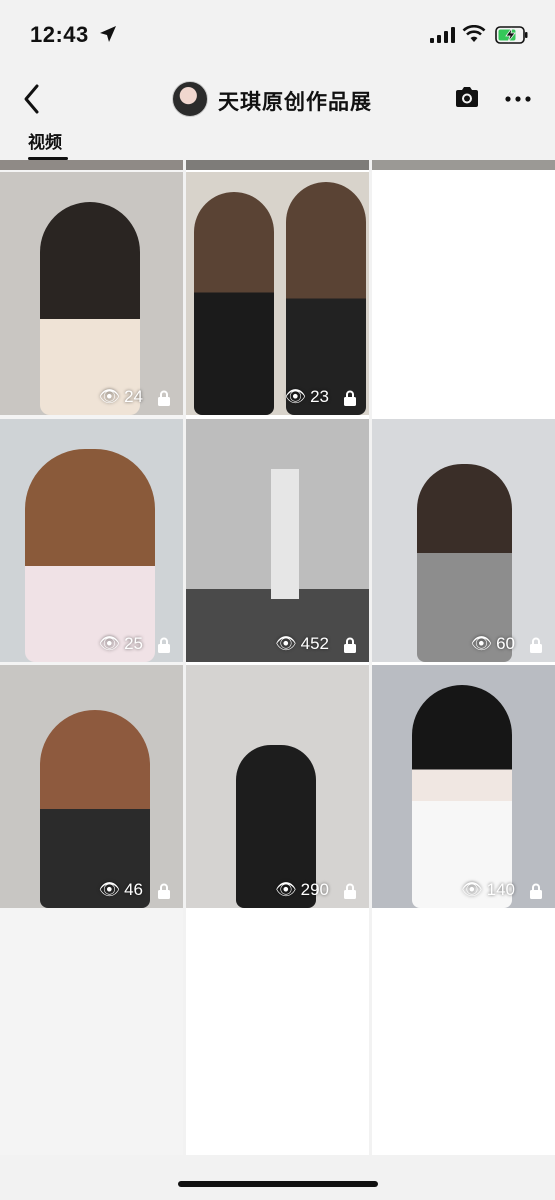  I want to click on view-count: 👁 452, so click(302, 643).